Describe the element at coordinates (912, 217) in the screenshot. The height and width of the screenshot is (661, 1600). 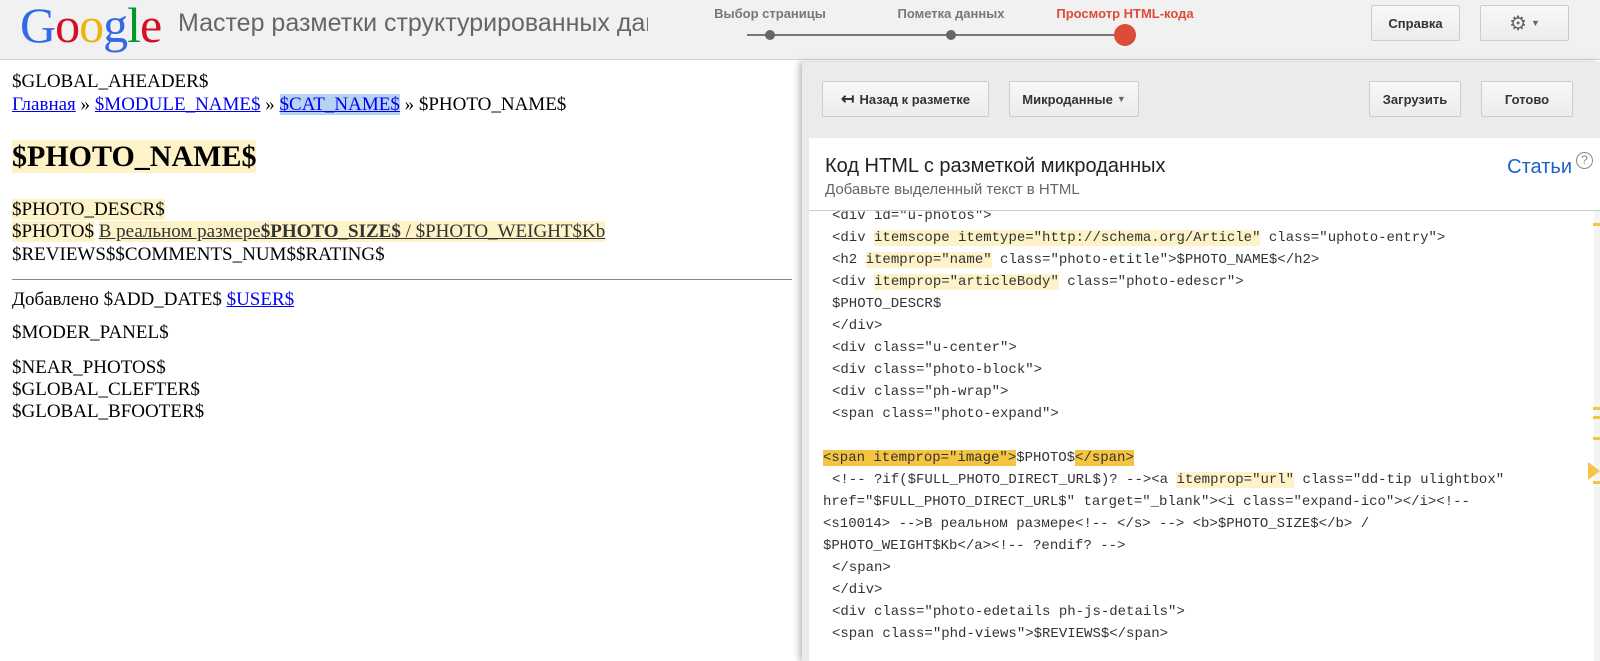
I see `code-line: <div id="u-photos">` at that location.